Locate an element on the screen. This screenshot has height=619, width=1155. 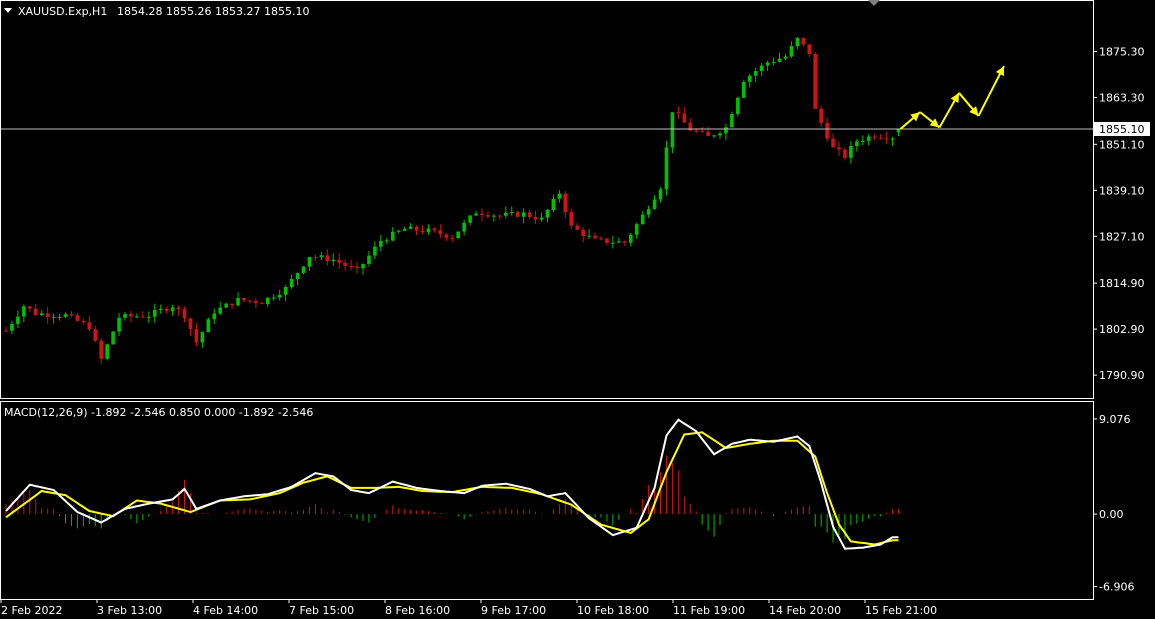
symbol-label: XAUUSD.Exp,H1 is located at coordinates (62, 11).